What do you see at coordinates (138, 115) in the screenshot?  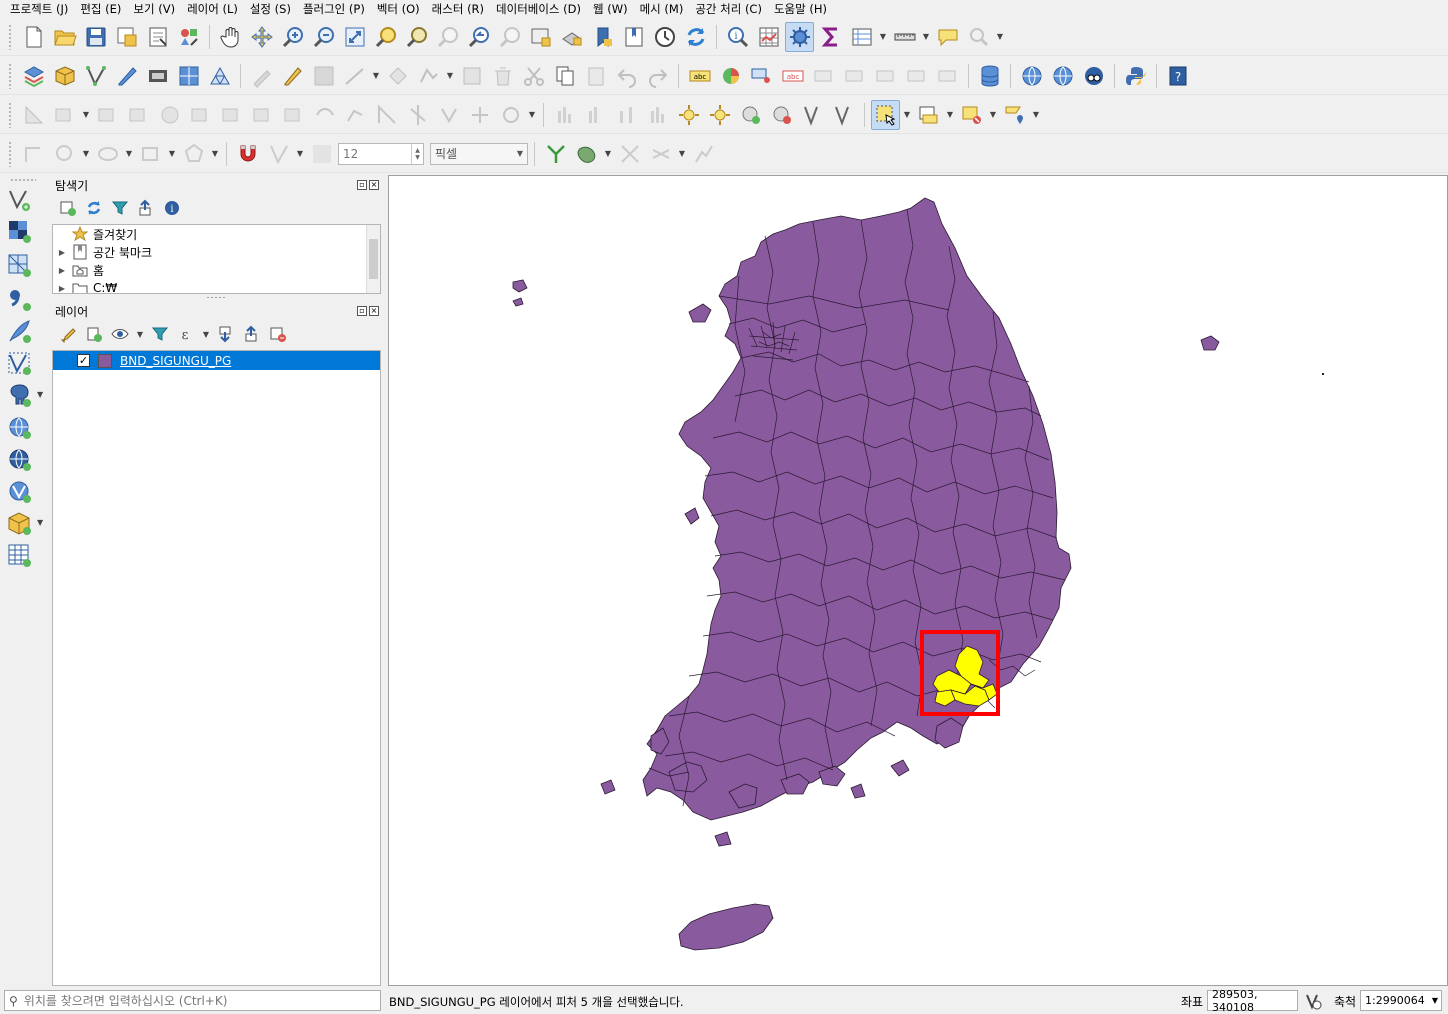 I see `fill-ring-button` at bounding box center [138, 115].